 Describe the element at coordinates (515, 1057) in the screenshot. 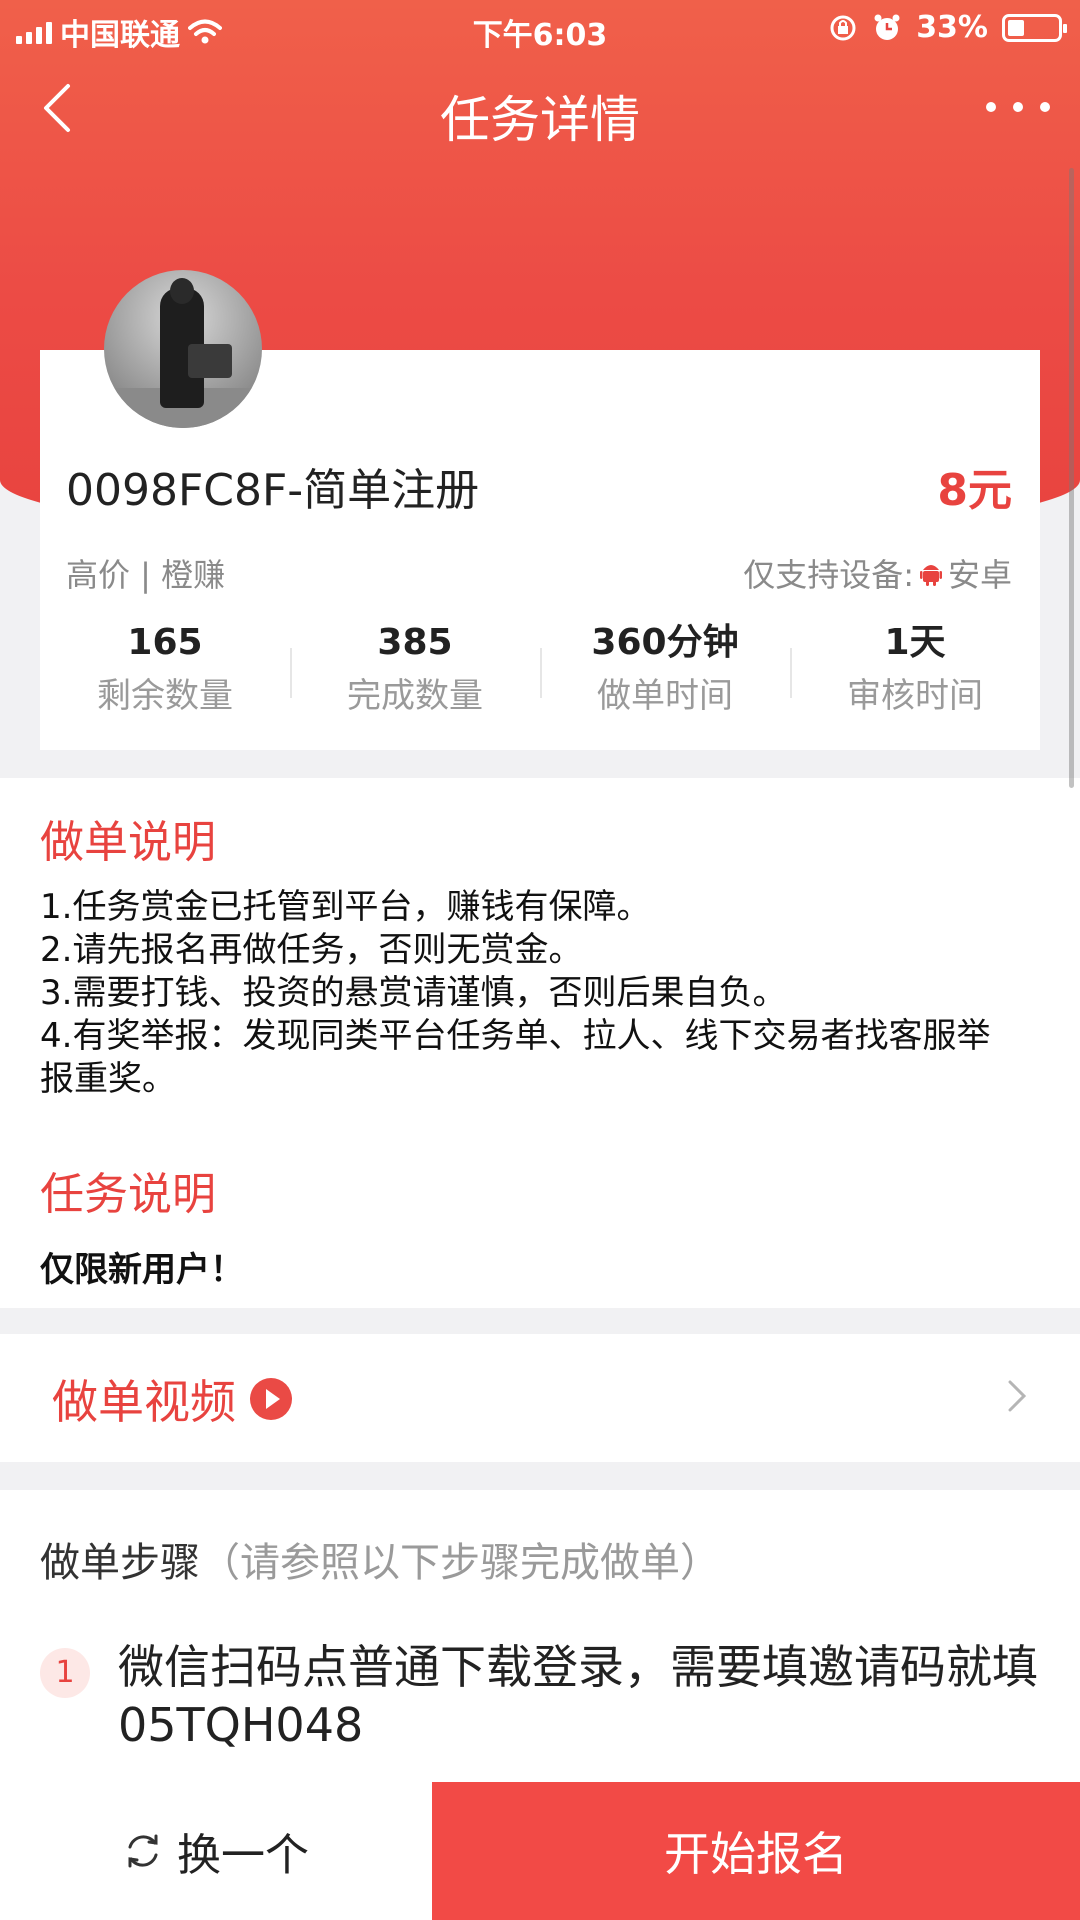

I see `rule-item: 4.有奖举报：发现同类平台任务单、拉人、线下交易者找客服举报重奖。` at that location.